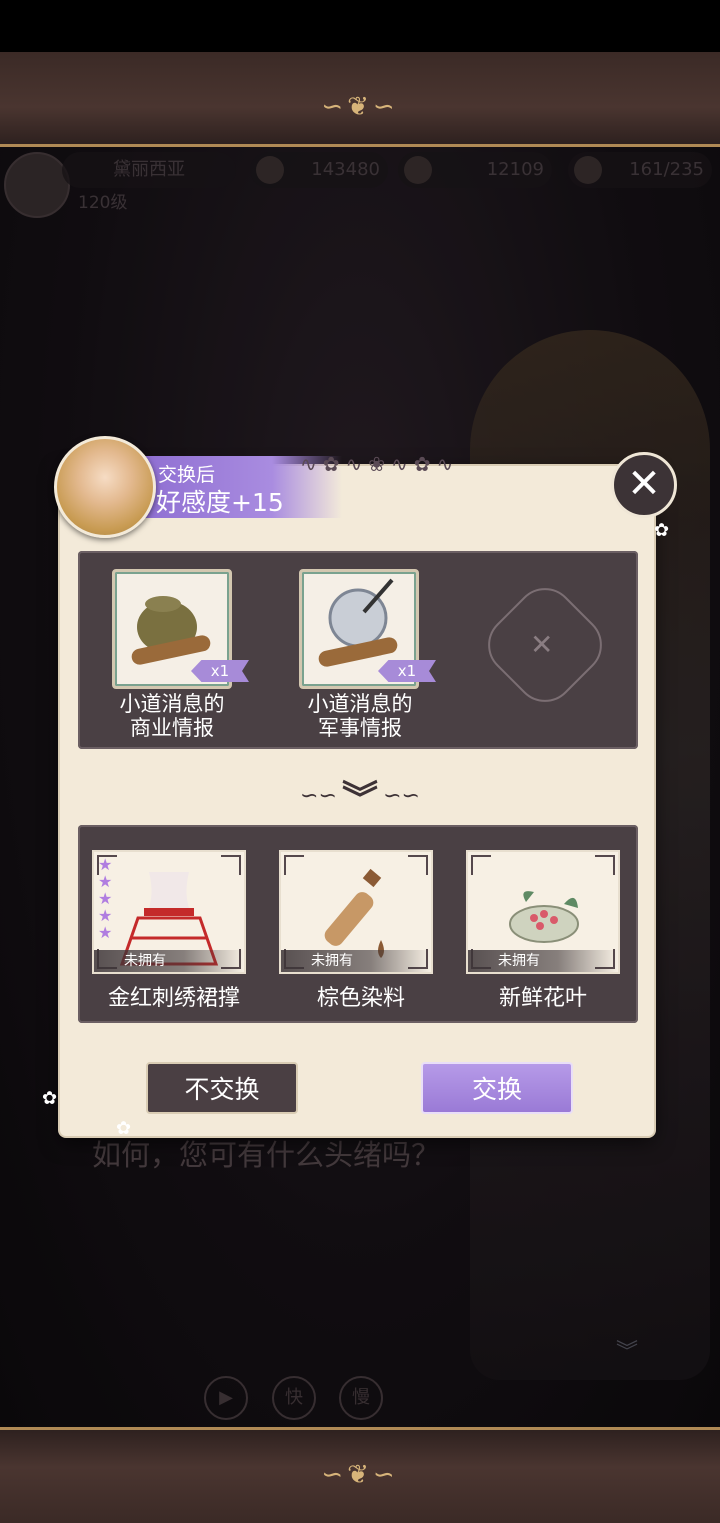  I want to click on give-item-name: 小道消息的 商业情报, so click(172, 716).